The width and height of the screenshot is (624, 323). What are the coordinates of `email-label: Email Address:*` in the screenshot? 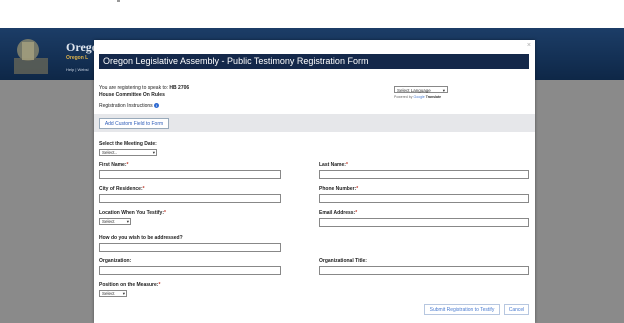 It's located at (338, 213).